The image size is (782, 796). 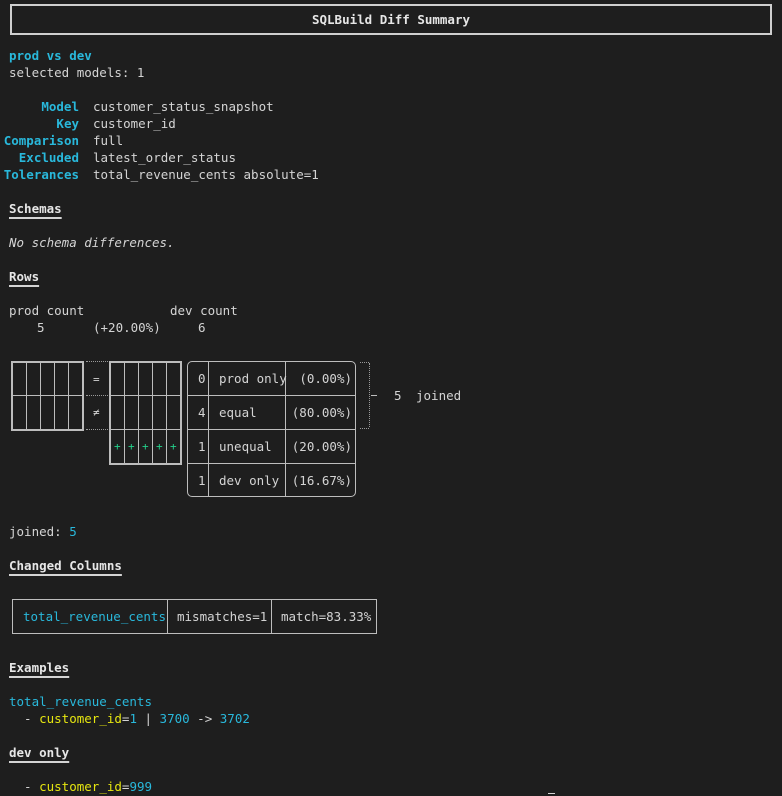 I want to click on example-arrow: ->, so click(x=204, y=718).